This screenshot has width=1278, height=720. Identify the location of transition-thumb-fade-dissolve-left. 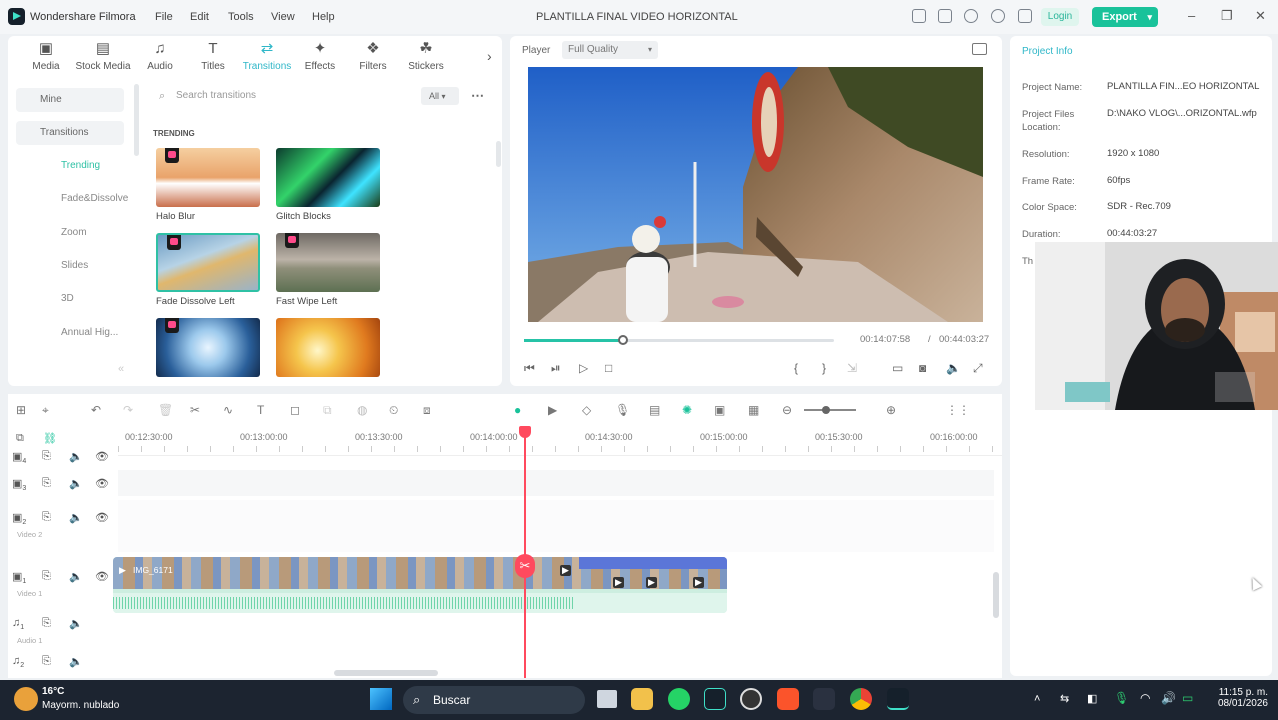
(208, 262).